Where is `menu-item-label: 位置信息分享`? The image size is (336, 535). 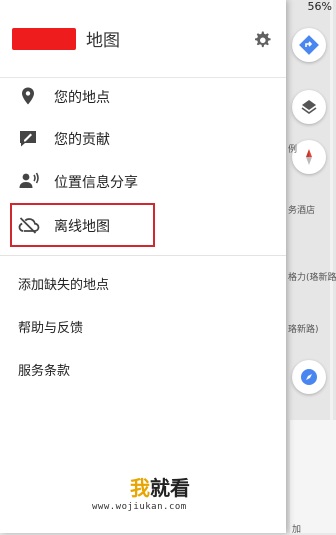
menu-item-label: 位置信息分享 is located at coordinates (96, 183).